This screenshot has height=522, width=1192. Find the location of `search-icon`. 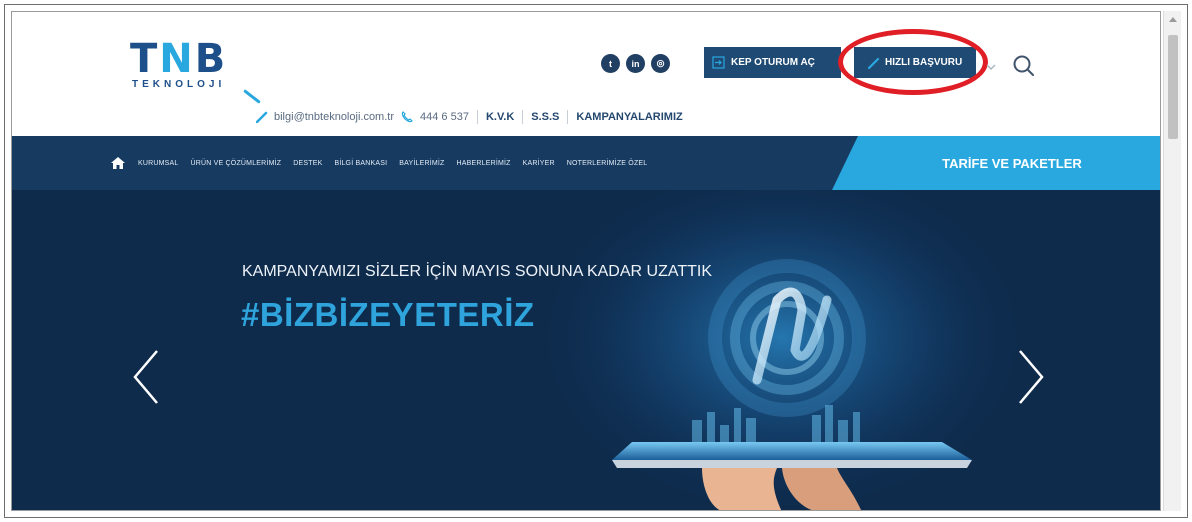

search-icon is located at coordinates (1024, 66).